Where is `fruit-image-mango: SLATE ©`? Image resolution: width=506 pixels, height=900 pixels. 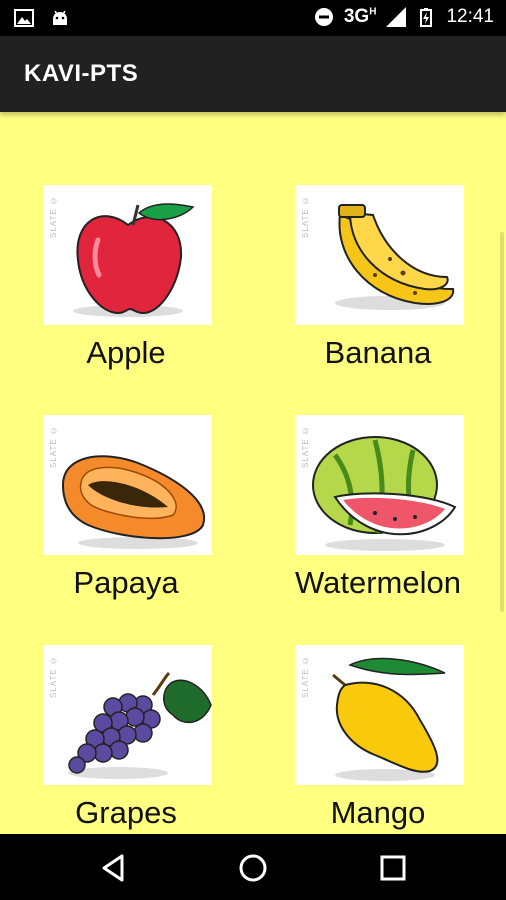 fruit-image-mango: SLATE © is located at coordinates (379, 715).